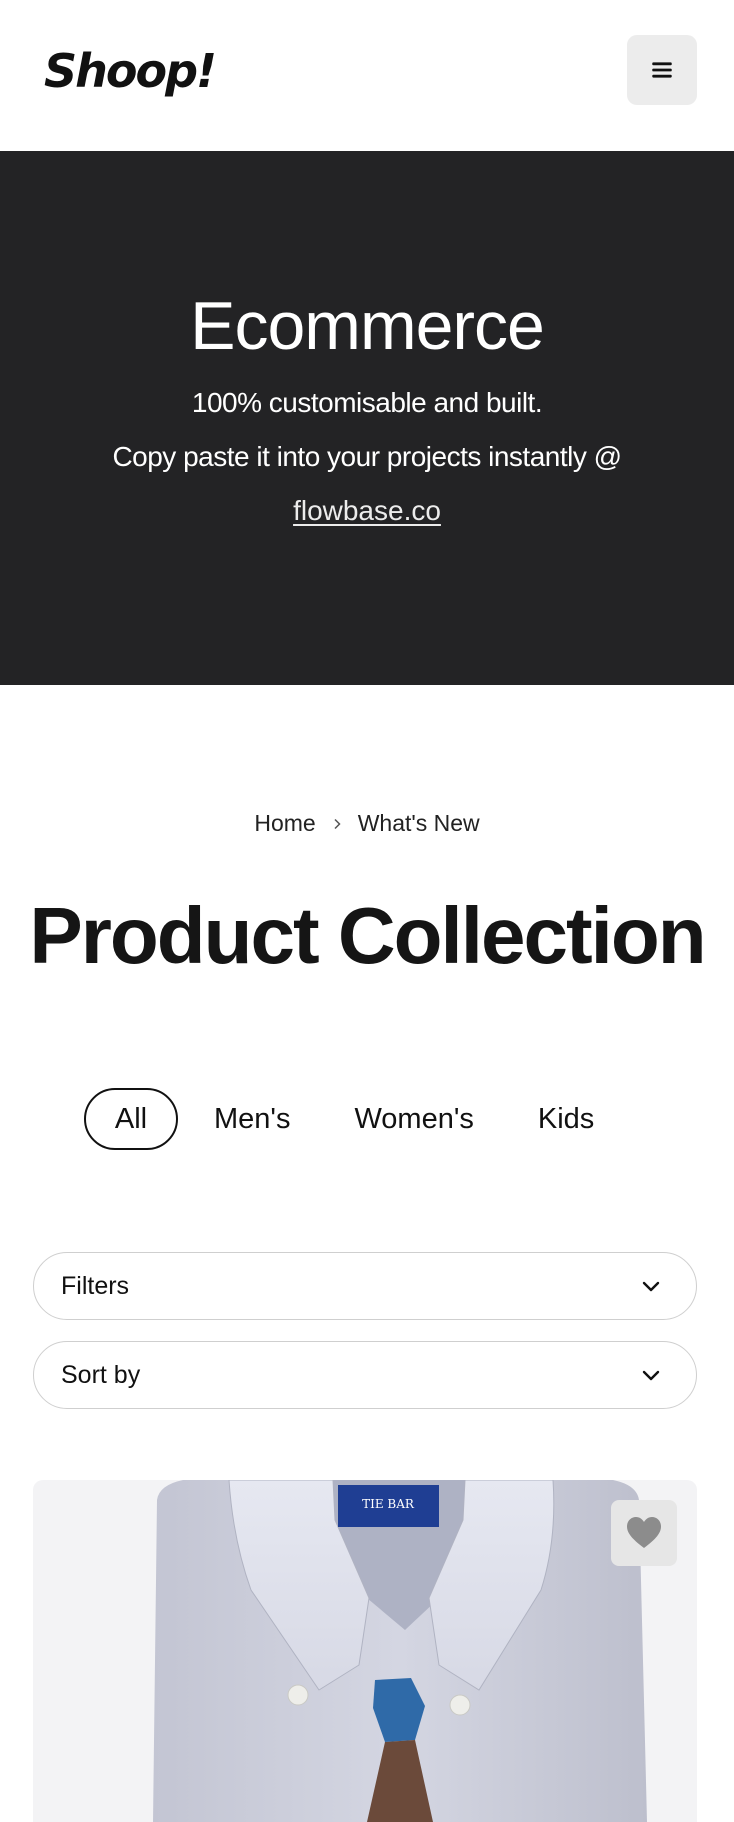 This screenshot has height=1822, width=734. I want to click on heart-icon, so click(644, 1532).